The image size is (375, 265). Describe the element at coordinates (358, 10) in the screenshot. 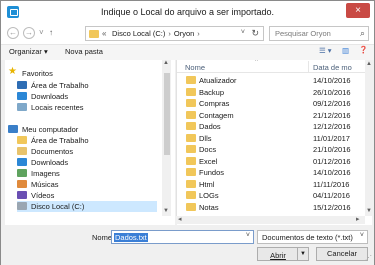

I see `close-button: ×` at that location.